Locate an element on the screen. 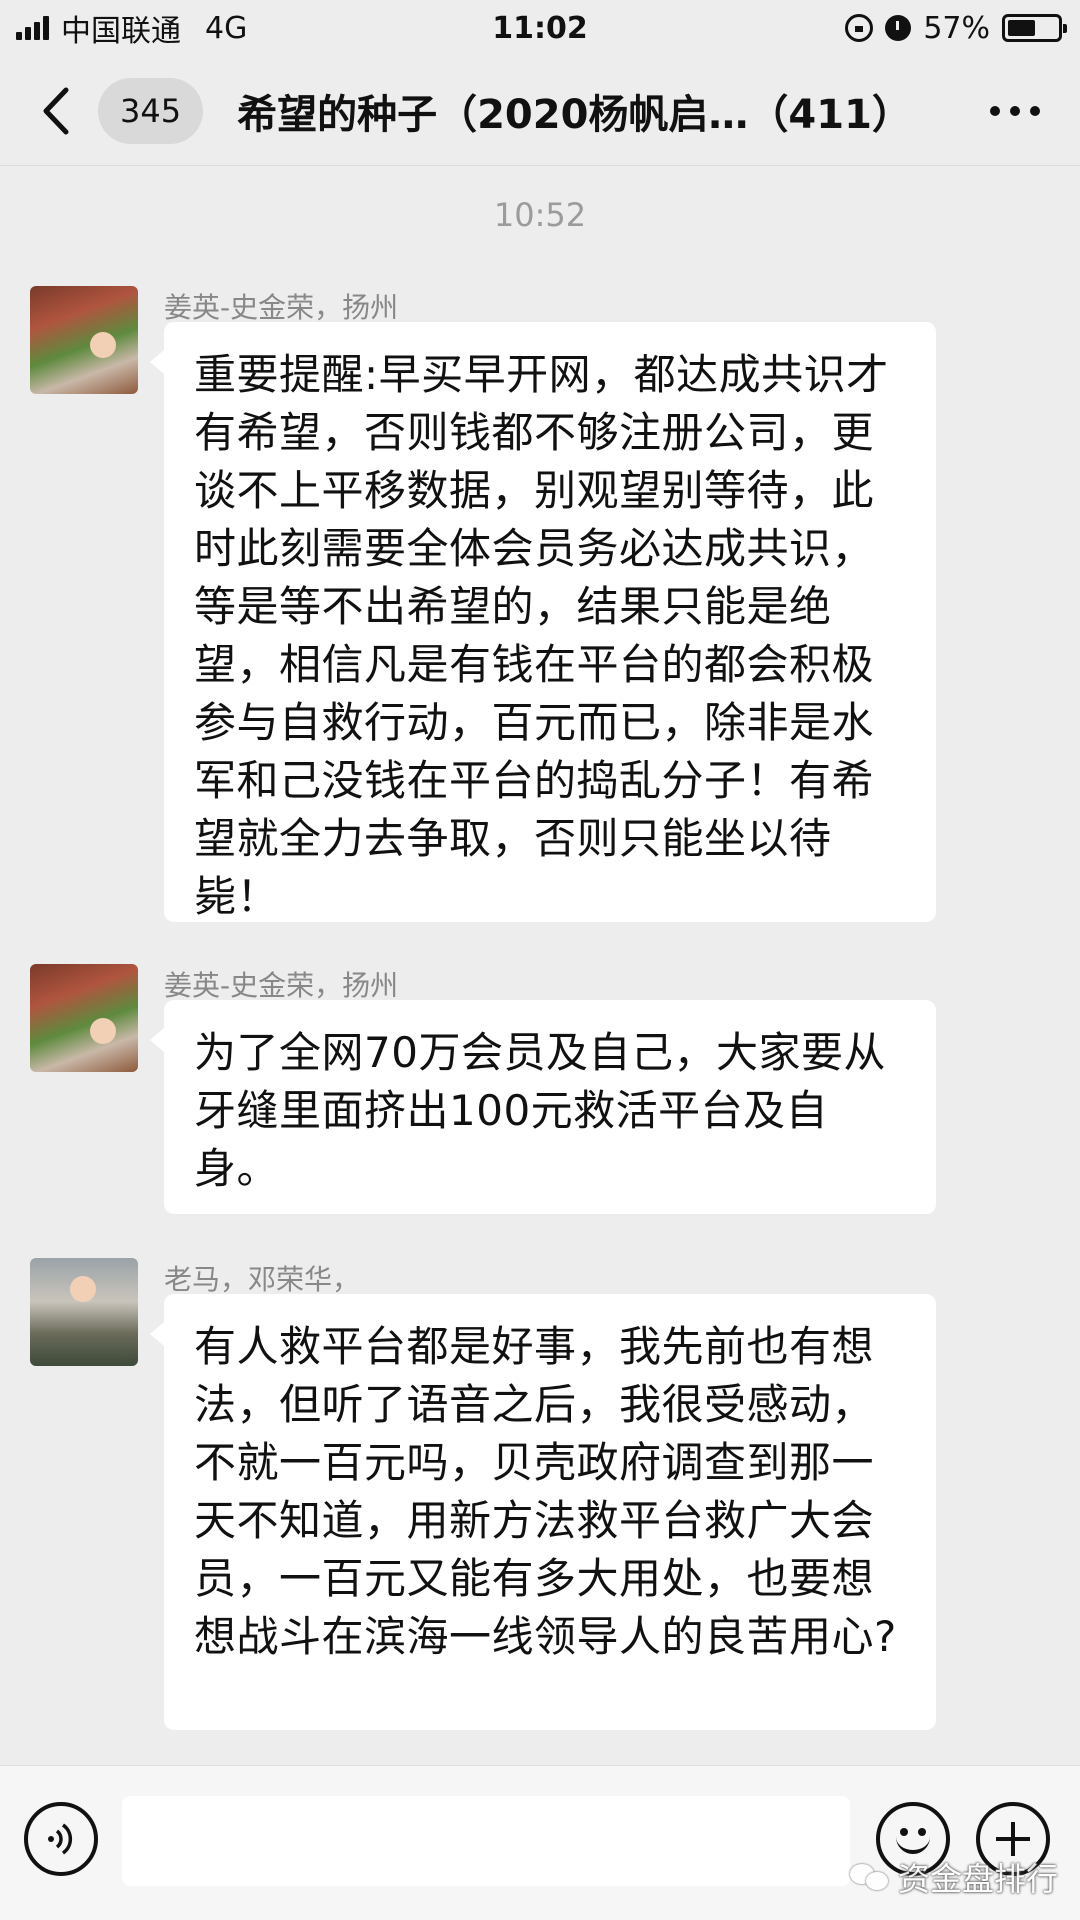 Image resolution: width=1080 pixels, height=1920 pixels. status-left: 中国联通 4G is located at coordinates (131, 28).